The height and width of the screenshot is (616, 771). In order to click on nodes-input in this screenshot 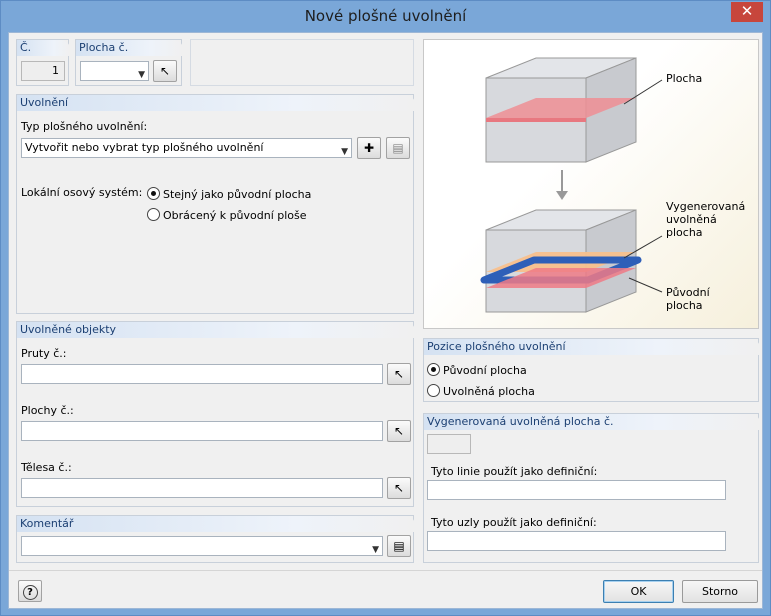, I will do `click(576, 541)`.